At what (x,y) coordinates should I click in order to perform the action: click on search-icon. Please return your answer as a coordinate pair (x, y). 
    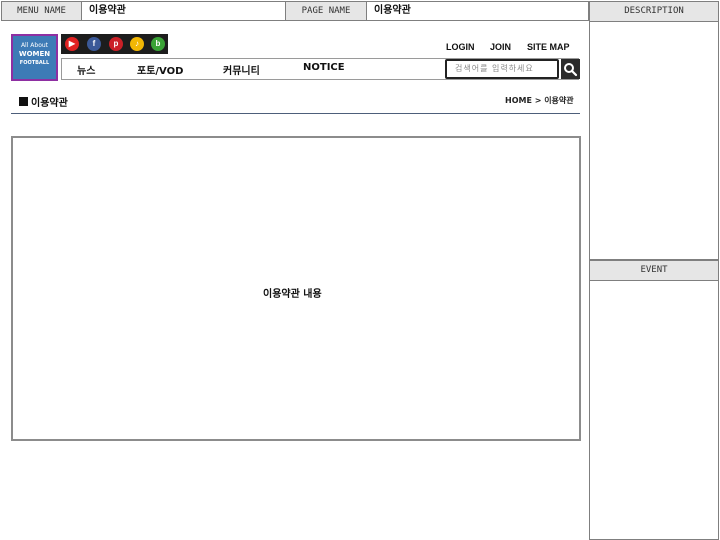
    Looking at the image, I should click on (571, 70).